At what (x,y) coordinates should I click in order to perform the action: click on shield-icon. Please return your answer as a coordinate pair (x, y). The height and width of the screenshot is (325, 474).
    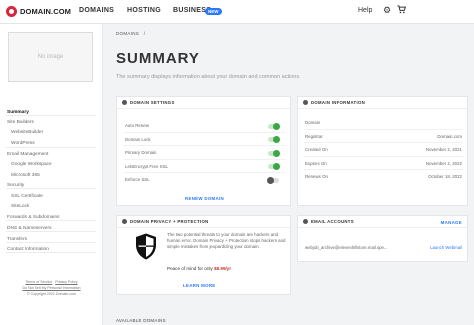
    Looking at the image, I should click on (146, 246).